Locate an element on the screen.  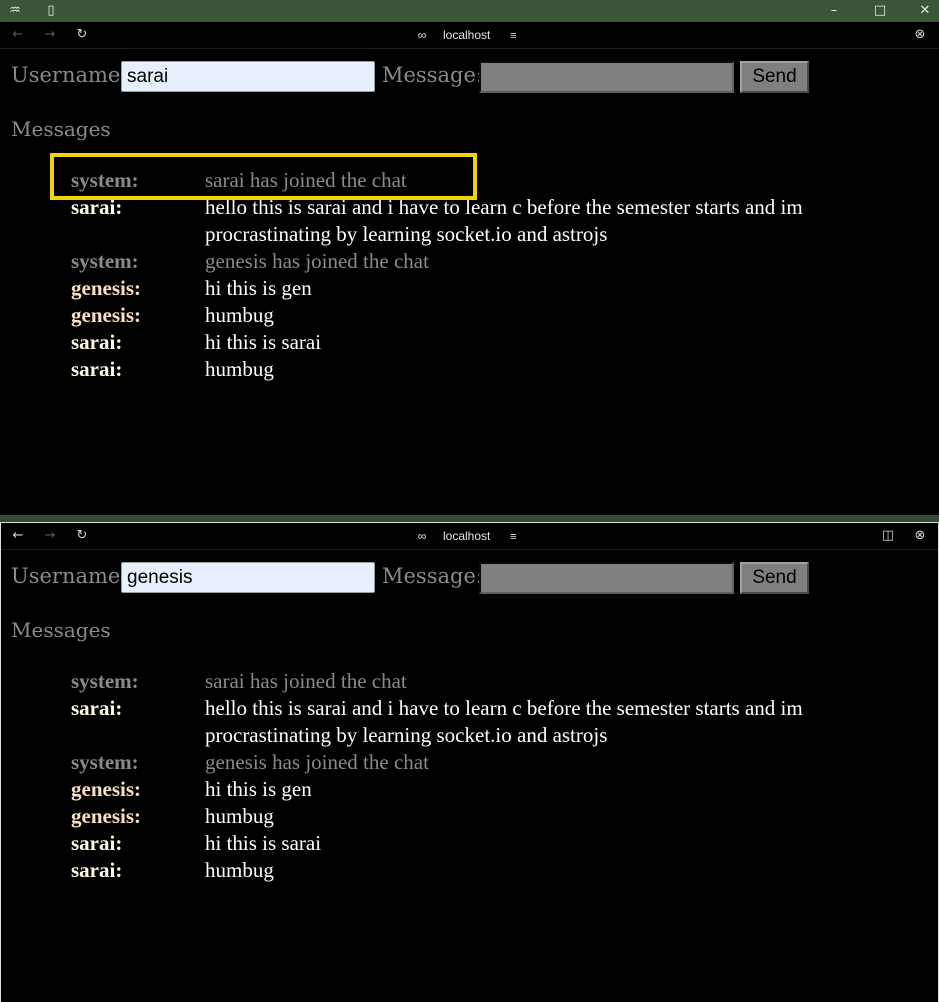
split-view-icon: ◫ is located at coordinates (888, 536).